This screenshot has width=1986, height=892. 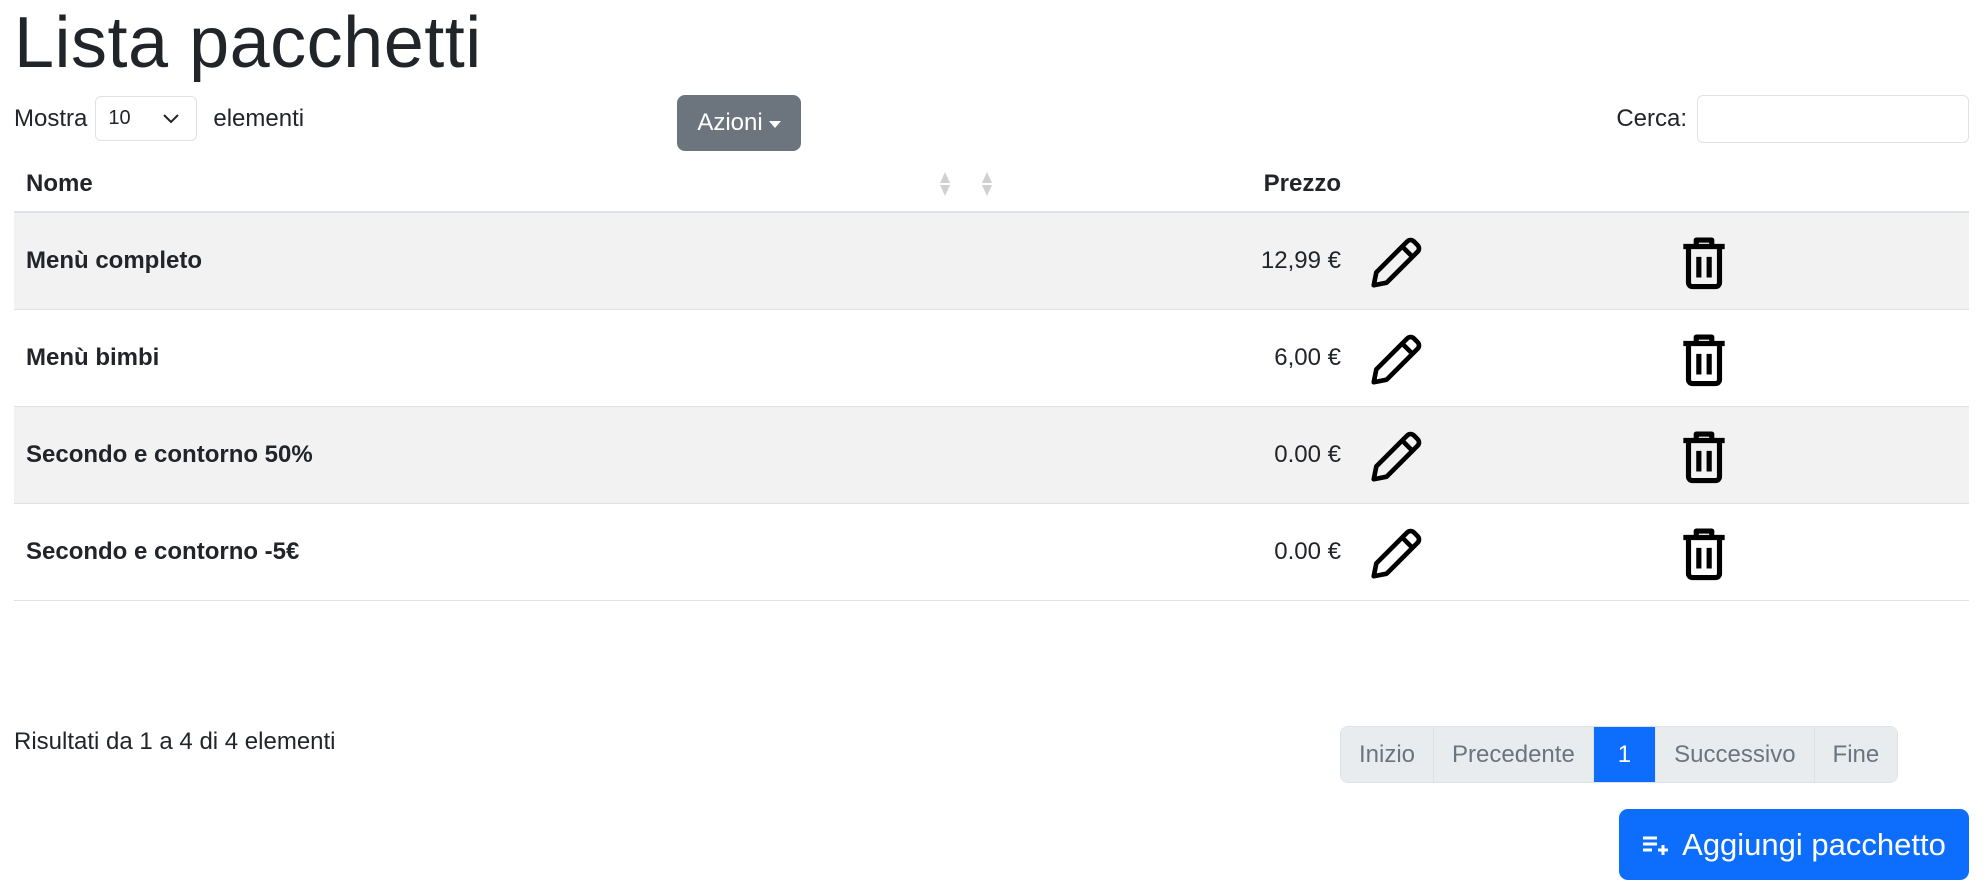 What do you see at coordinates (51, 118) in the screenshot?
I see `length-prefix: Mostra` at bounding box center [51, 118].